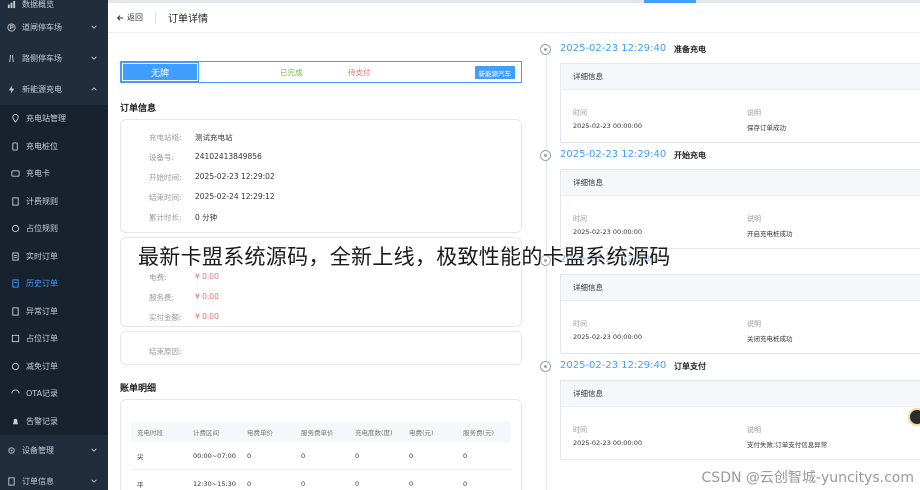 This screenshot has height=490, width=920. Describe the element at coordinates (15, 119) in the screenshot. I see `location-icon` at that location.